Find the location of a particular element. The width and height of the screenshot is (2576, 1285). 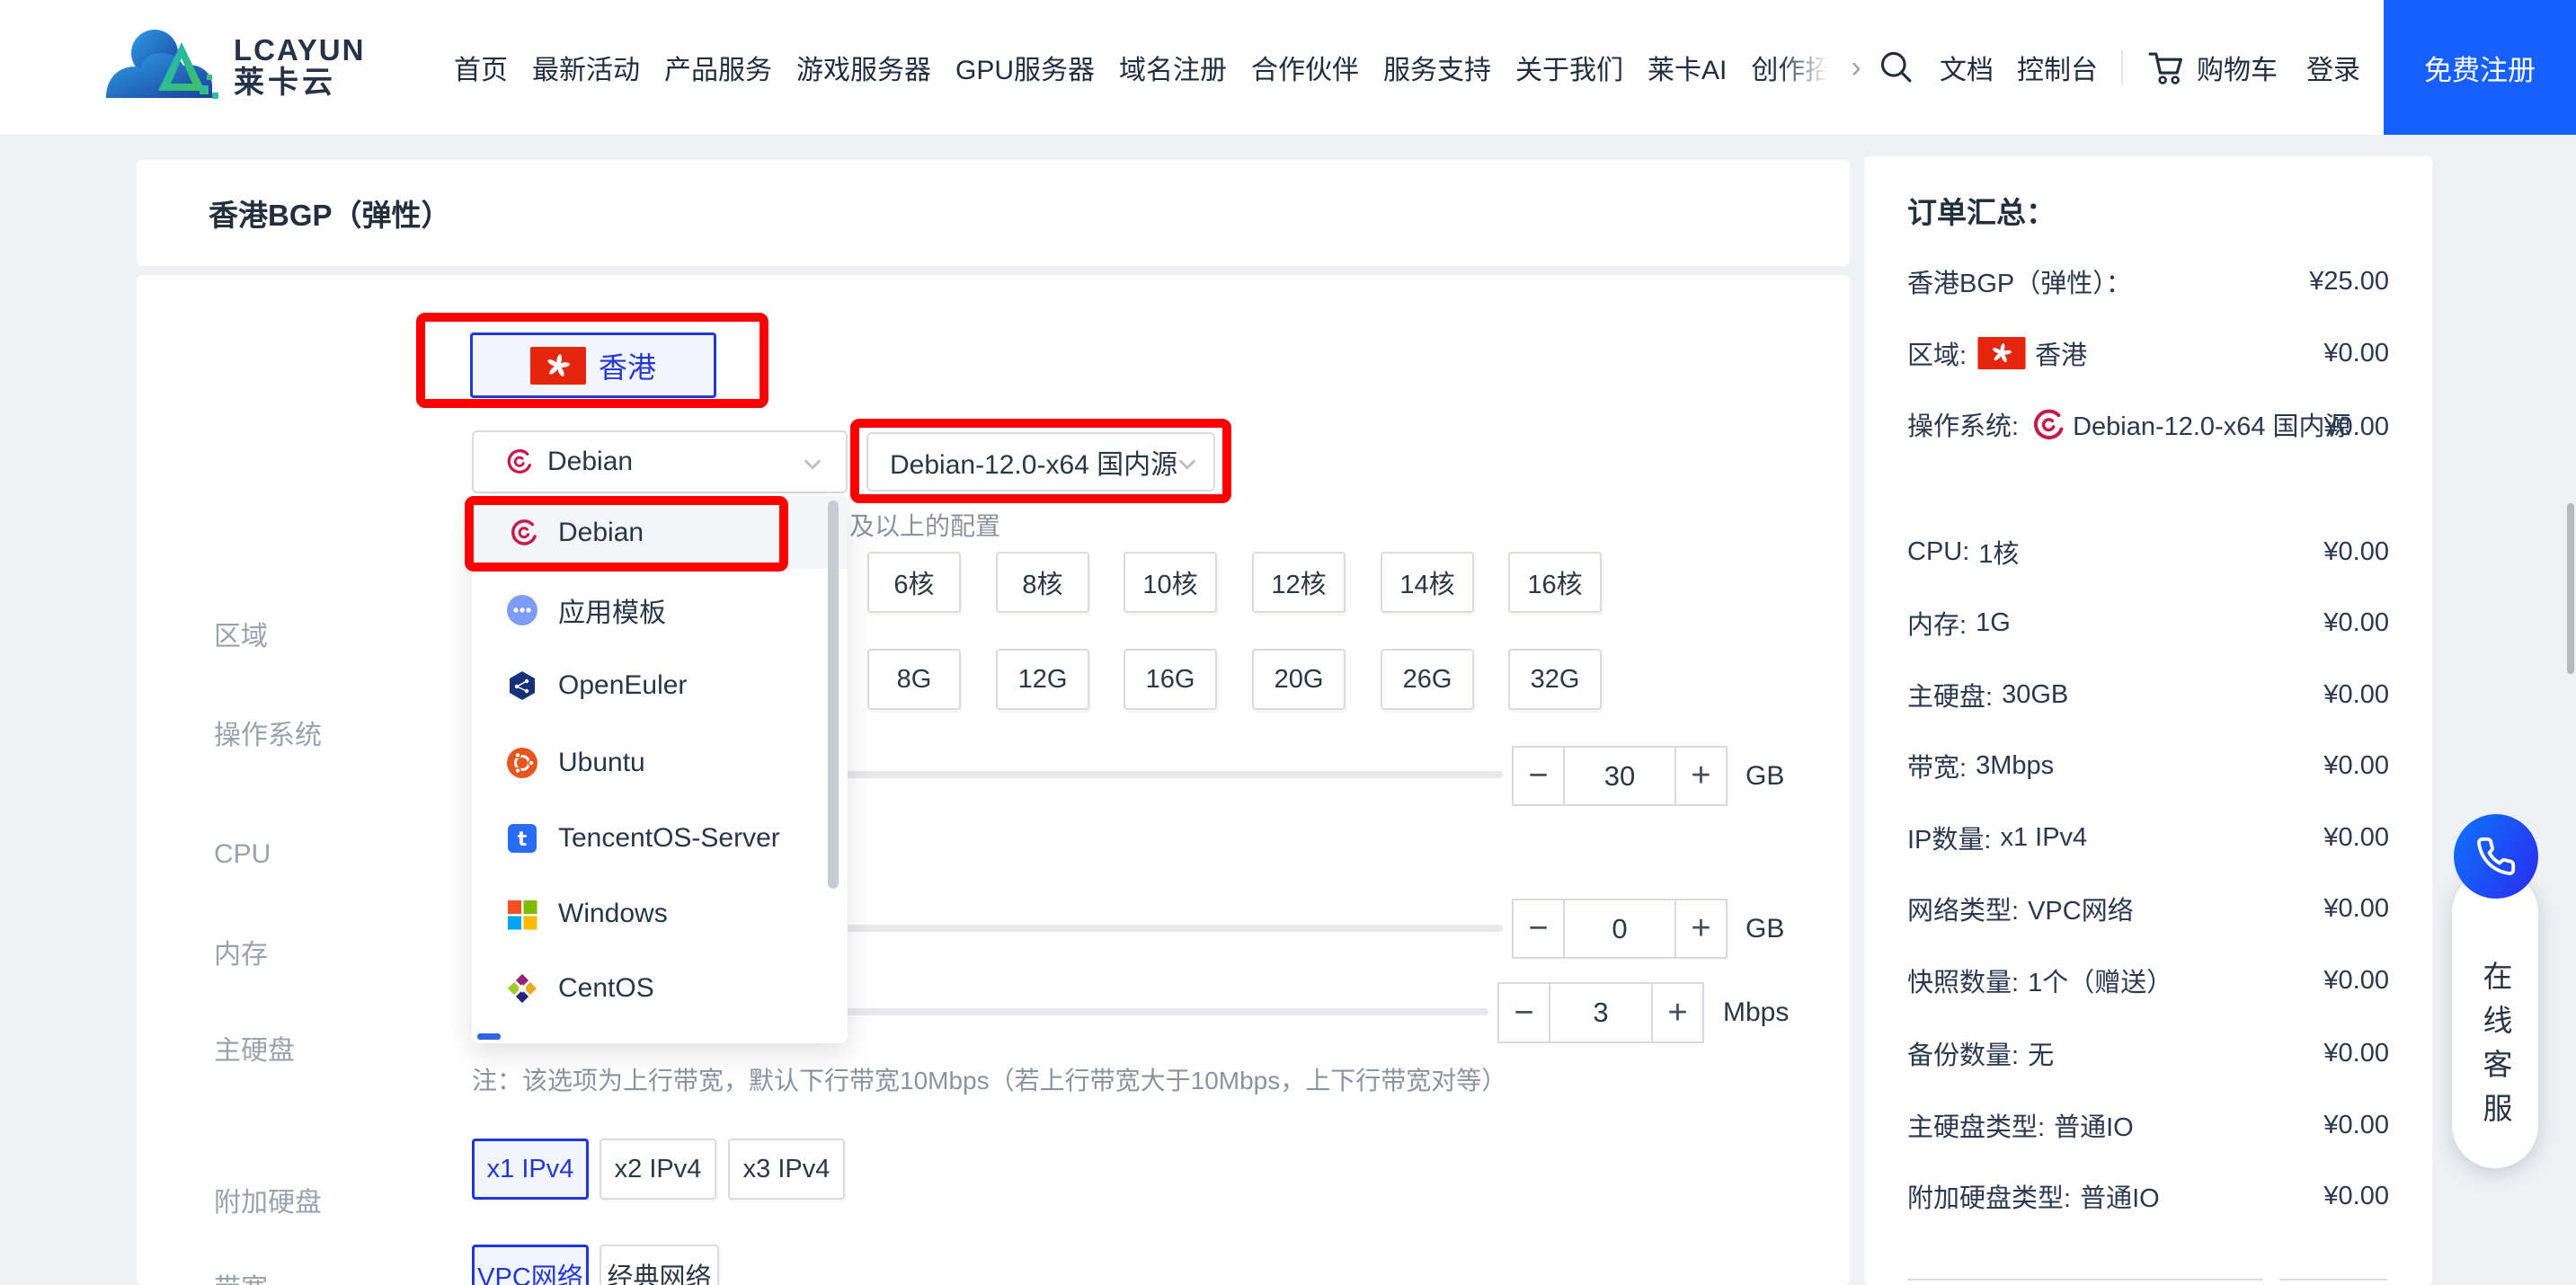

hk-flag-icon is located at coordinates (2001, 353).